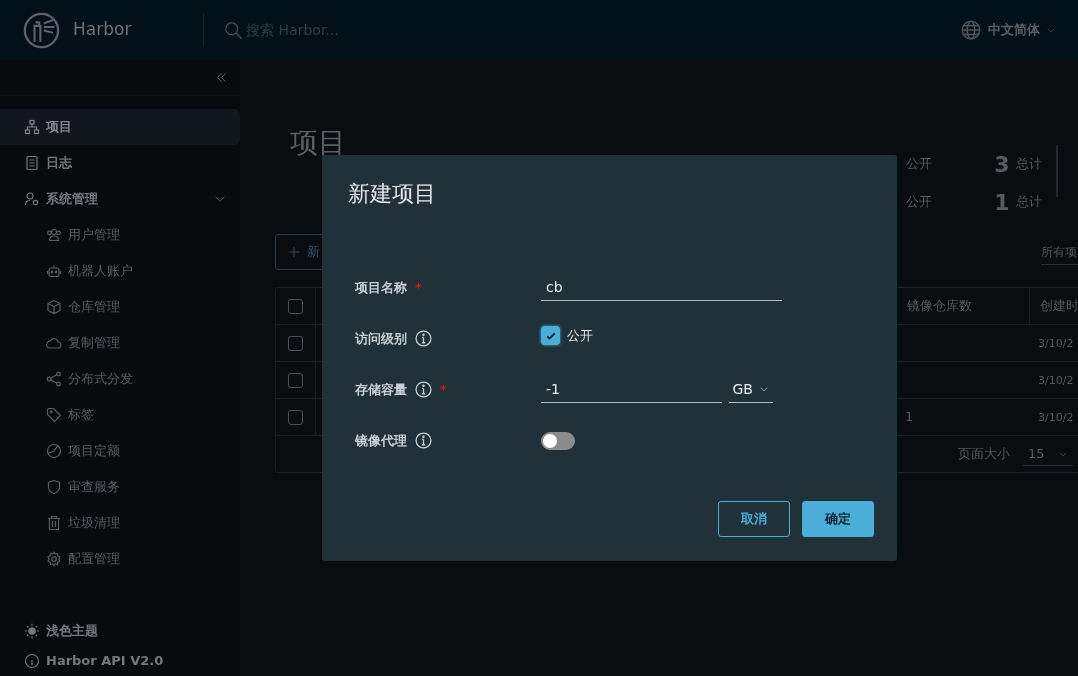 The width and height of the screenshot is (1078, 676). I want to click on search-icon, so click(233, 30).